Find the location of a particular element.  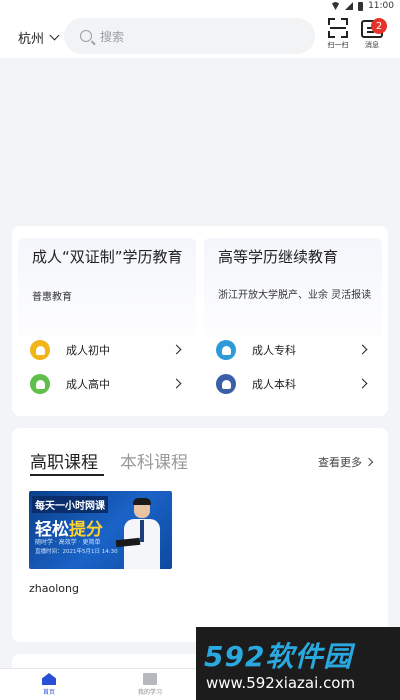

list-item-senior-high: 成人高中 is located at coordinates (109, 384).